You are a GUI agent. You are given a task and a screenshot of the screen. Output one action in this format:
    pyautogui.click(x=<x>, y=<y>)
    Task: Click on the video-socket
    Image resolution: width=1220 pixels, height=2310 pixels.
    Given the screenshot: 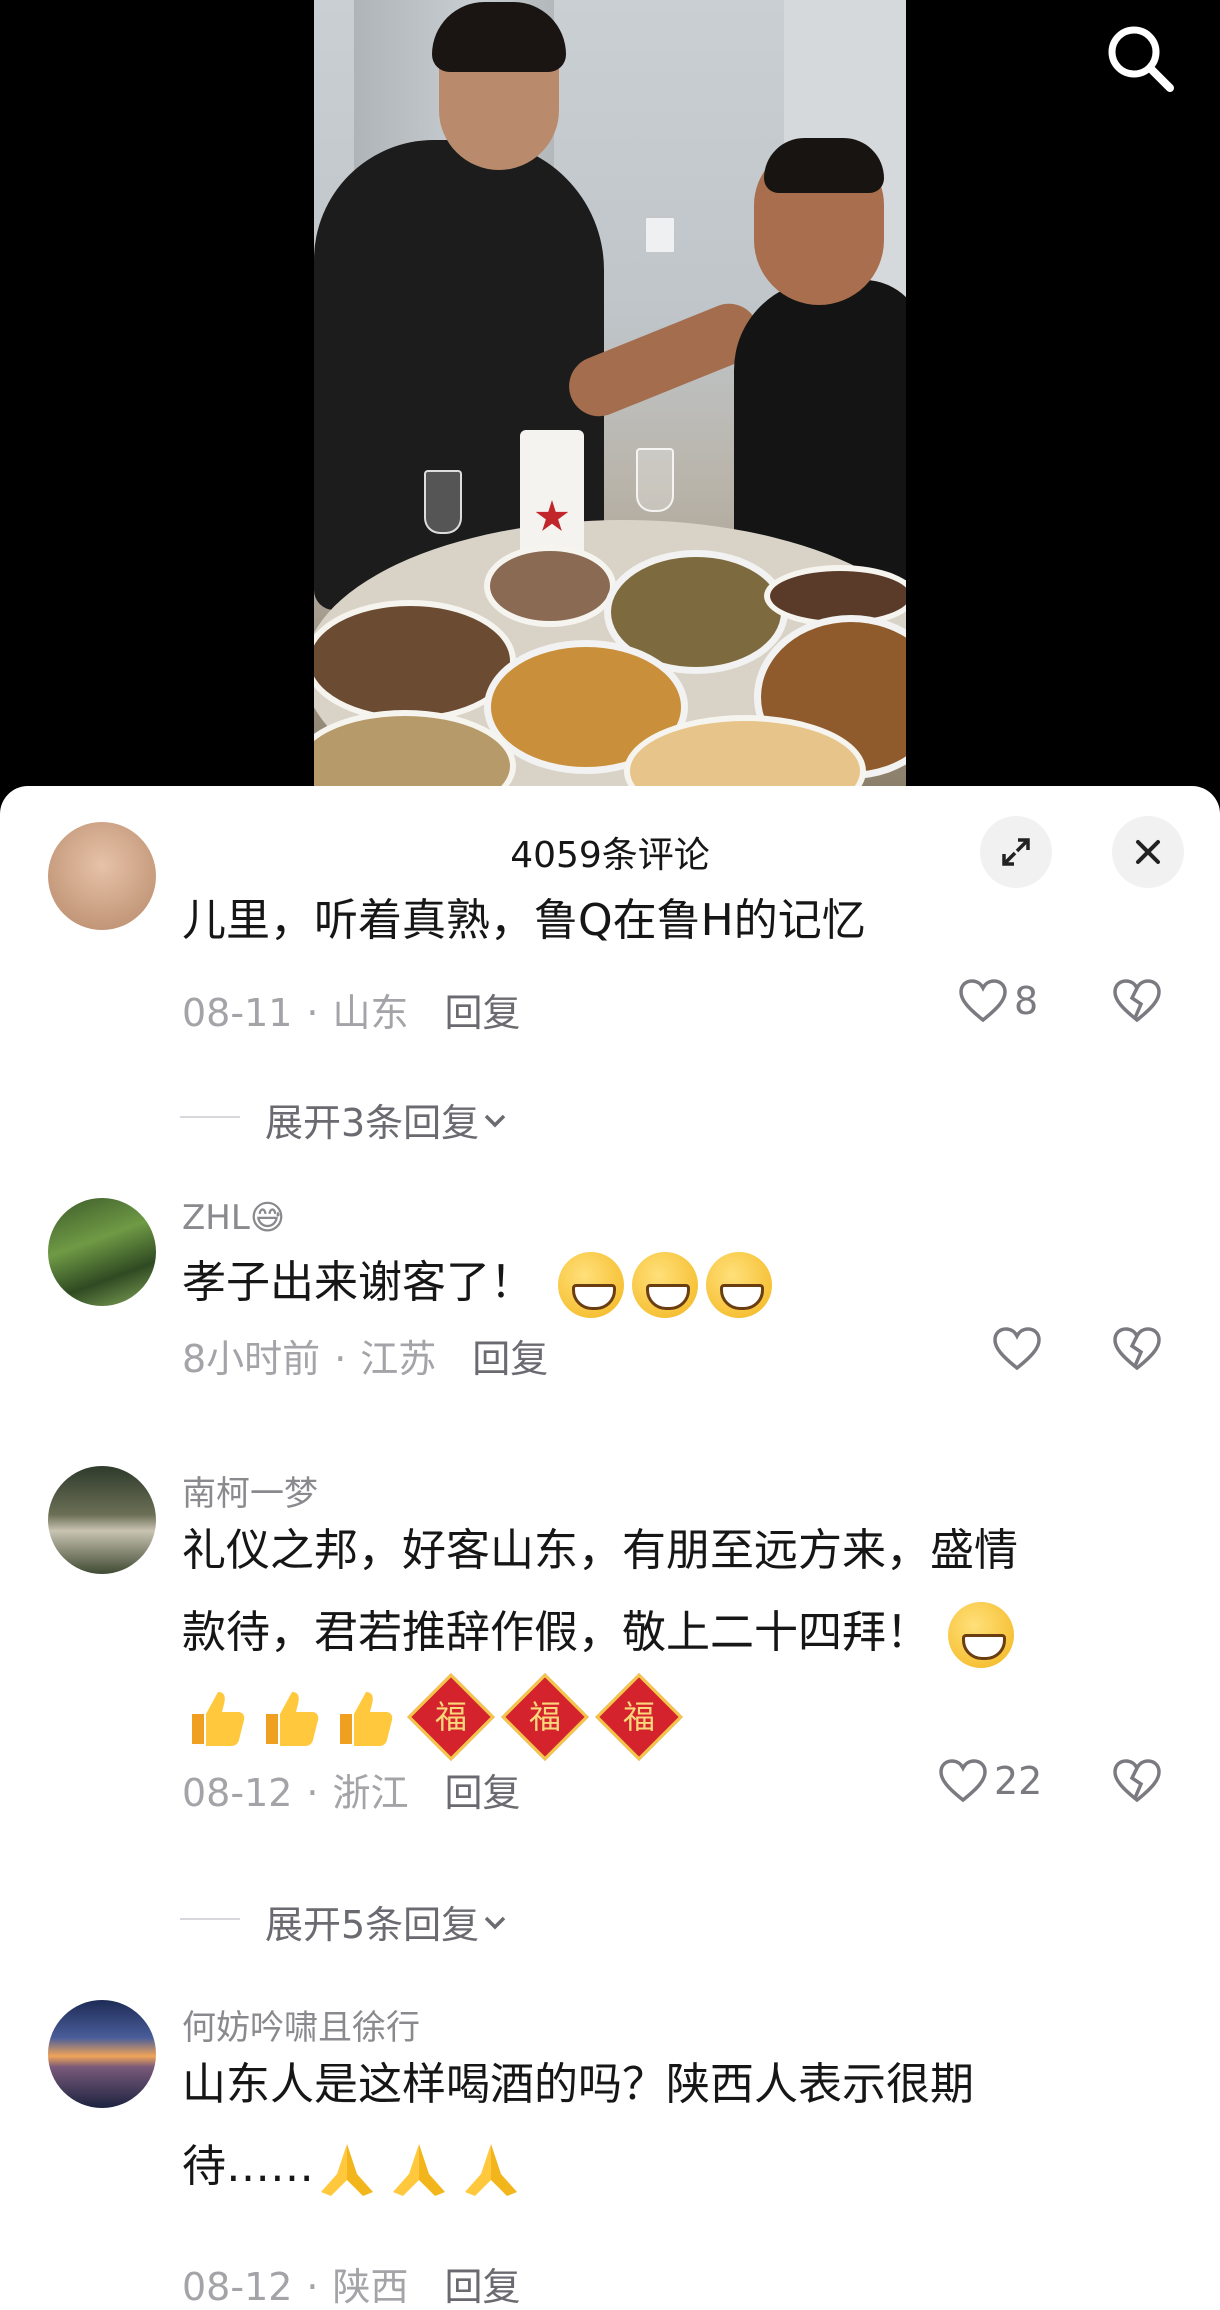 What is the action you would take?
    pyautogui.click(x=660, y=235)
    